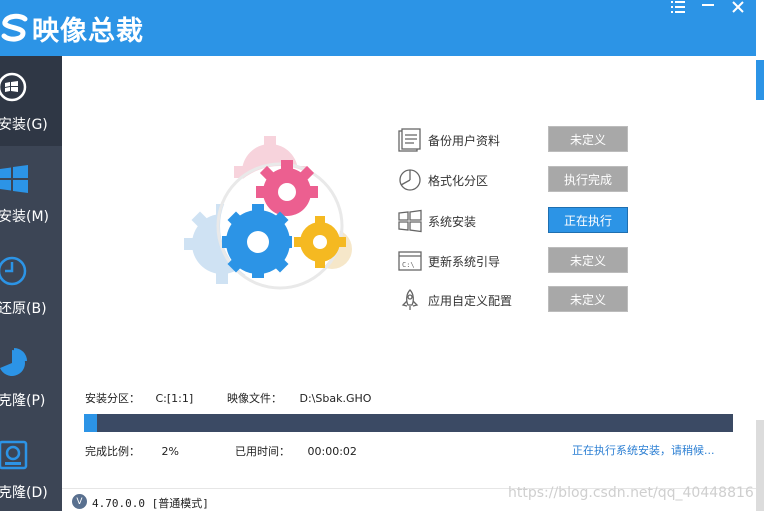  I want to click on step-backup-user-data: 备份用户资料 未定义, so click(548, 140).